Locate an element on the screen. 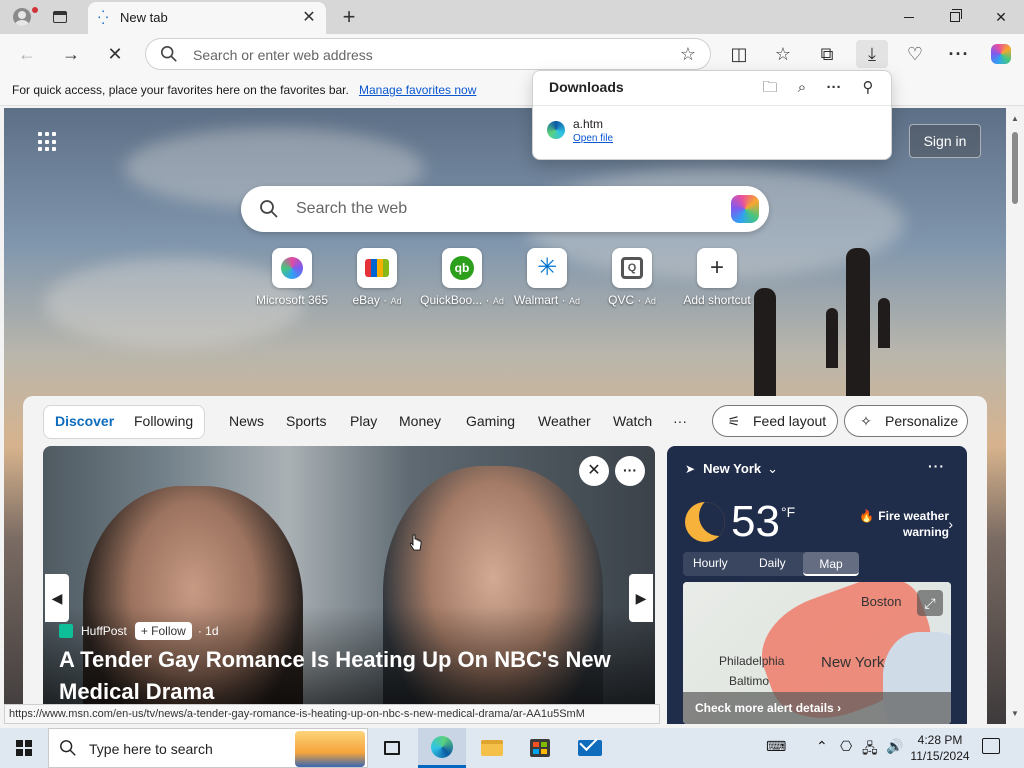 The image size is (1024, 768). web-search-box: Search the web is located at coordinates (505, 209).